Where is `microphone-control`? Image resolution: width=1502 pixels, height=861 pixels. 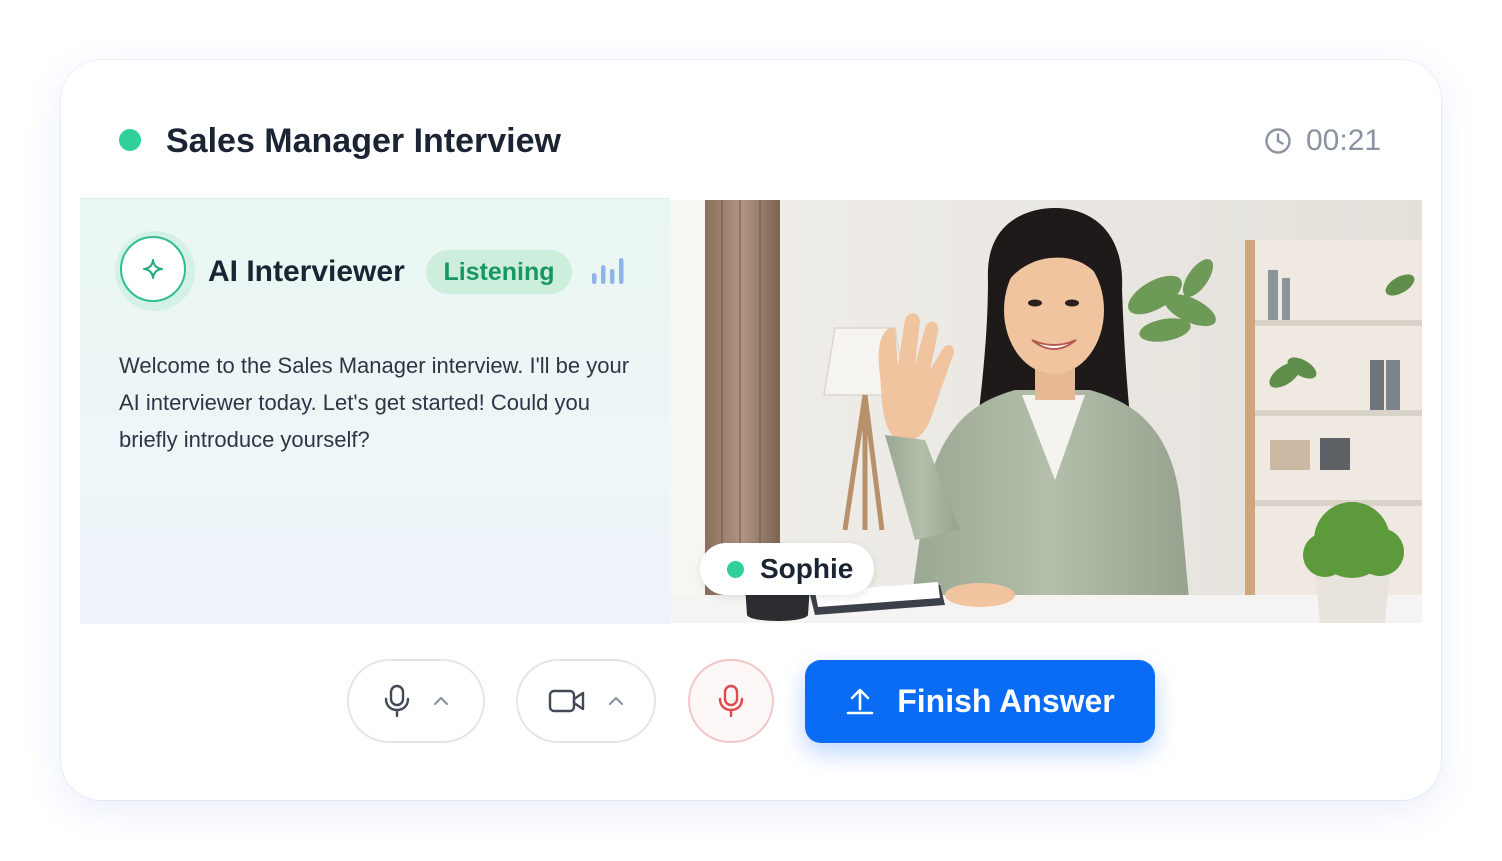 microphone-control is located at coordinates (416, 701).